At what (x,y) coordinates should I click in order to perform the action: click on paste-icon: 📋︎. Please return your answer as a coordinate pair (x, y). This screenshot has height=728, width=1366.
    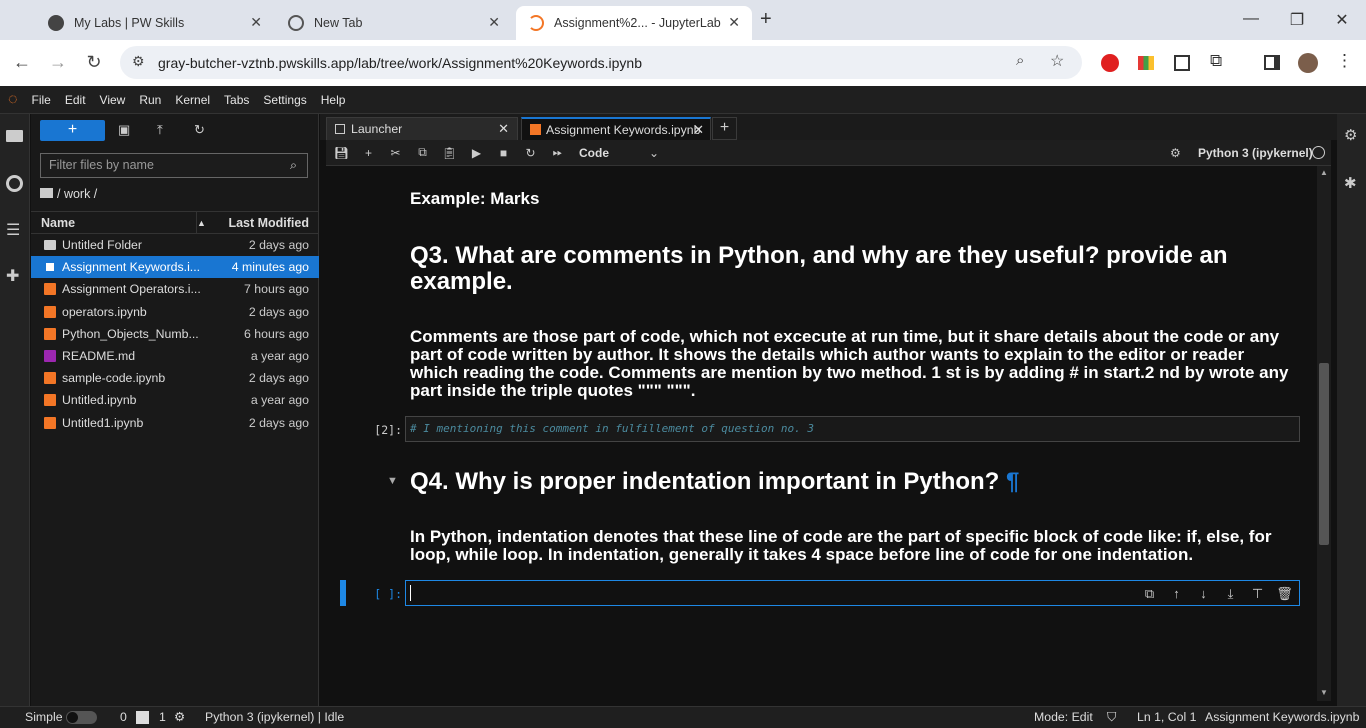
    Looking at the image, I should click on (449, 153).